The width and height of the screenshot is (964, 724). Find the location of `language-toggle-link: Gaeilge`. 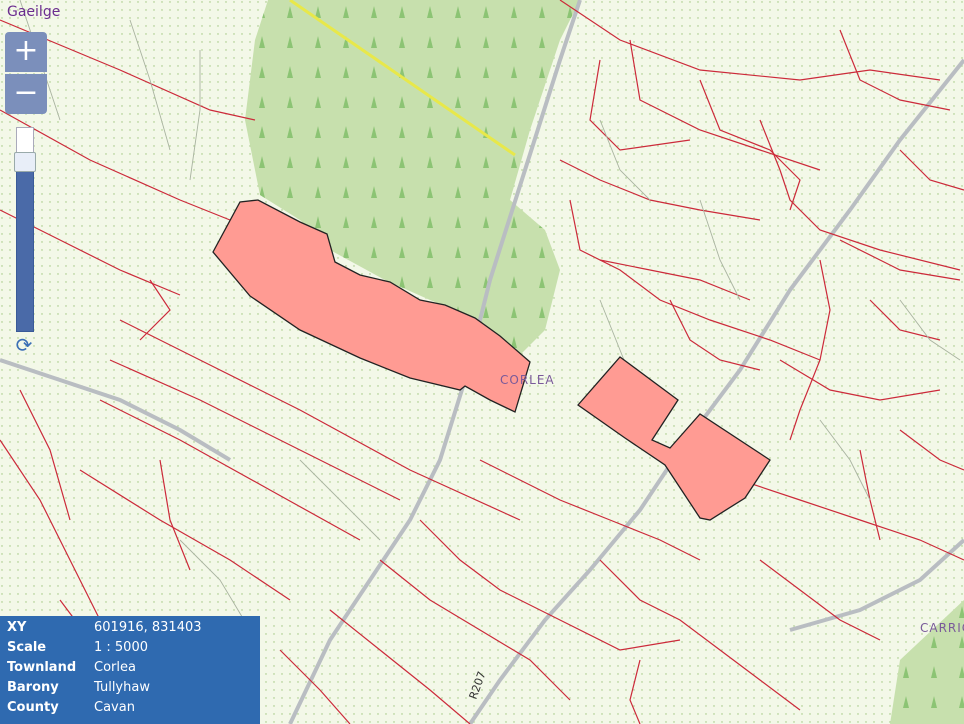

language-toggle-link: Gaeilge is located at coordinates (33, 12).